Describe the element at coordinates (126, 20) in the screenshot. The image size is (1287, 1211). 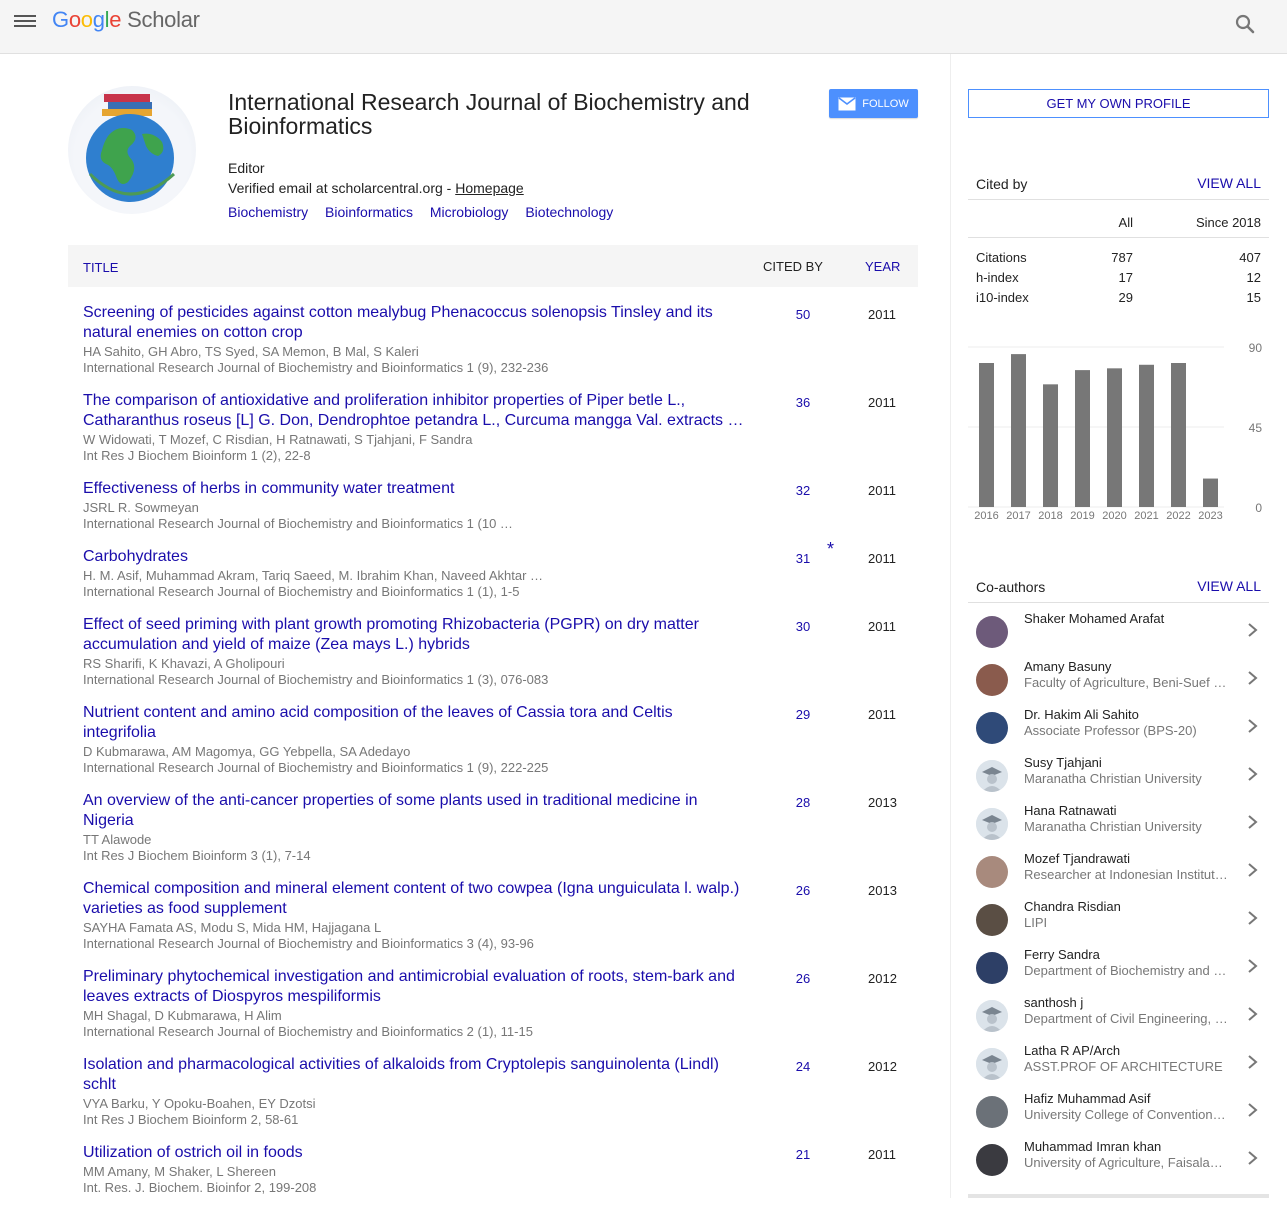
I see `google-scholar-logo: Google Scholar` at that location.